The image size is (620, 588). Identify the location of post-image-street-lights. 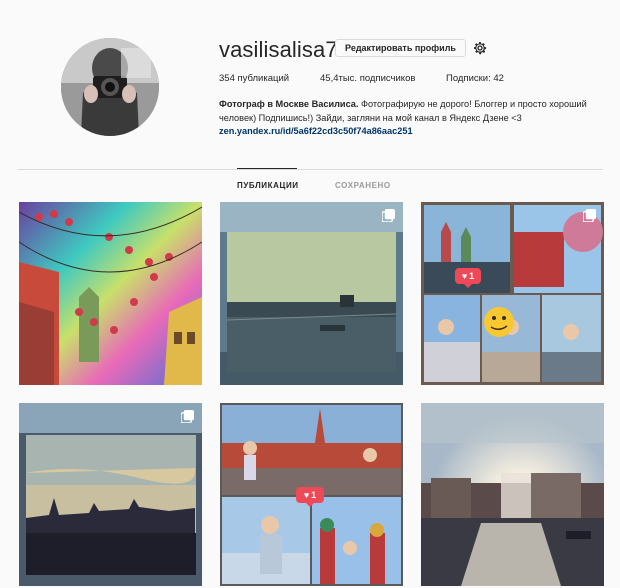
(110, 293).